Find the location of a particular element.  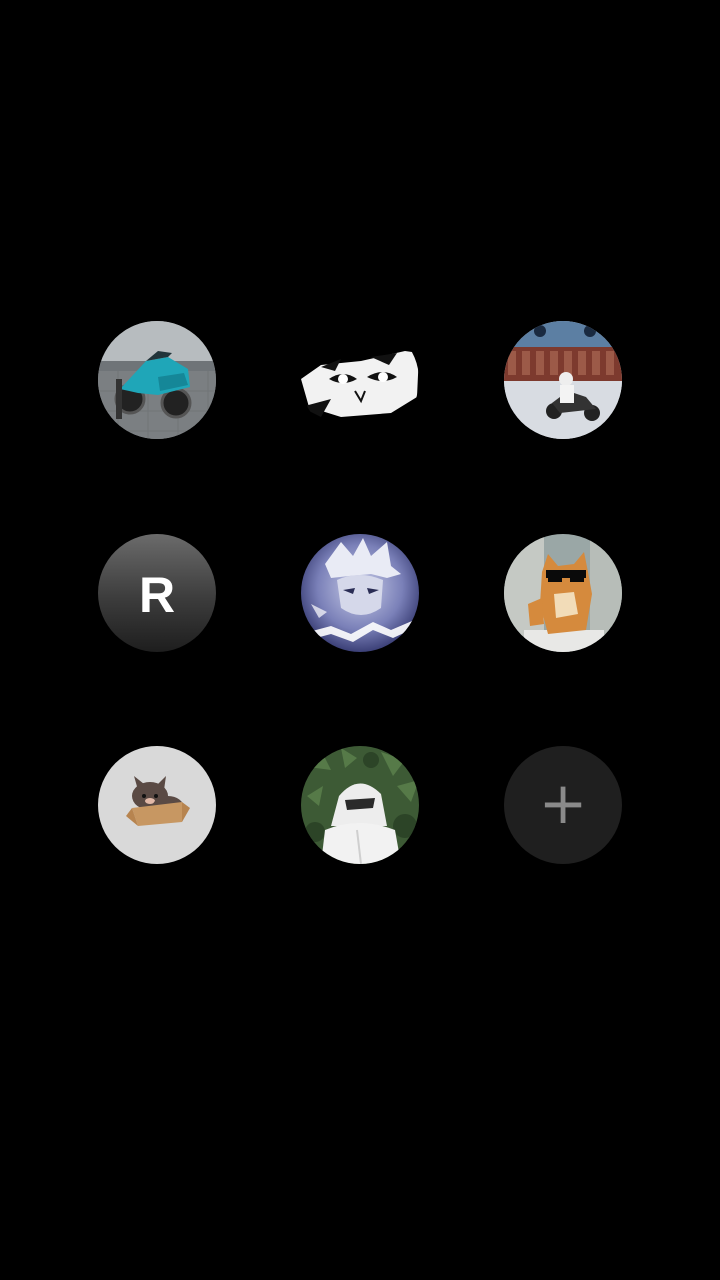

motorcycle-photo is located at coordinates (157, 380).